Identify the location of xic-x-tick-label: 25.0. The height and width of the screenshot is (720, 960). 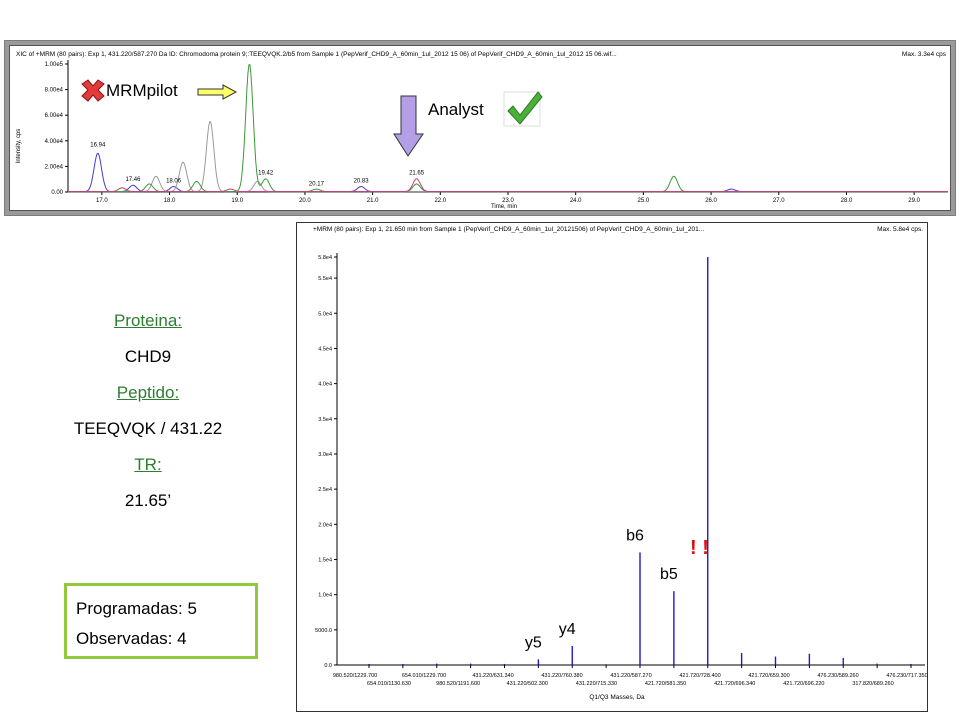
(644, 201).